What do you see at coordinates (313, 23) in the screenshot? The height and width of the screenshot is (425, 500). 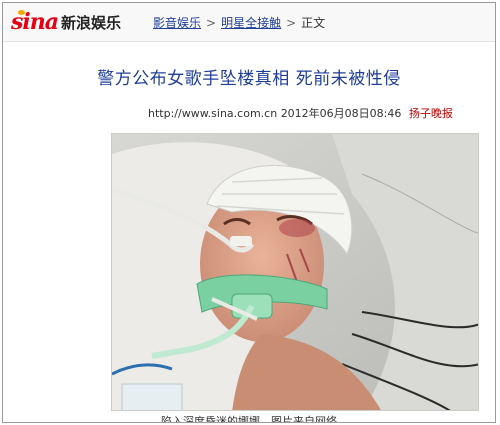 I see `breadcrumb-current: 正文` at bounding box center [313, 23].